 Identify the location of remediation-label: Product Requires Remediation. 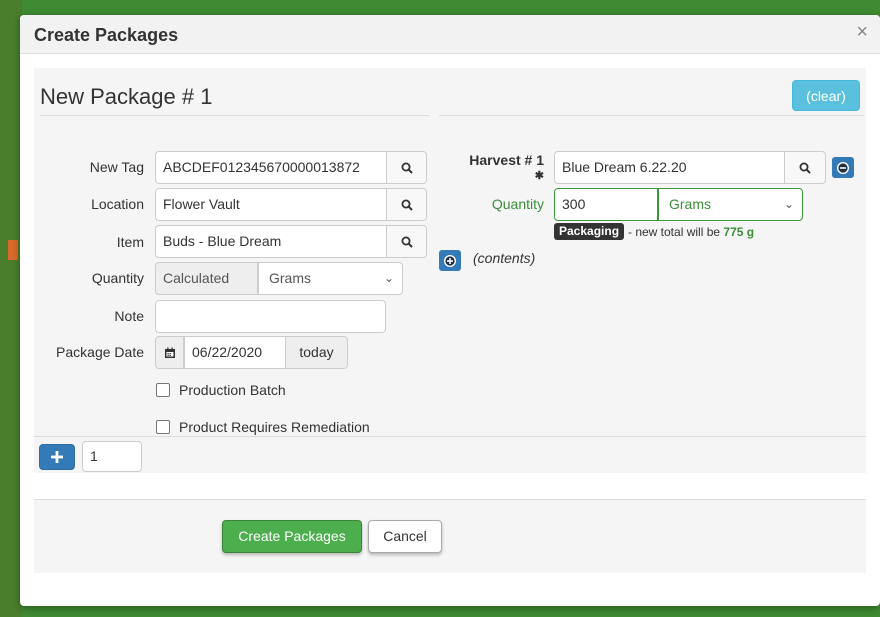
(274, 427).